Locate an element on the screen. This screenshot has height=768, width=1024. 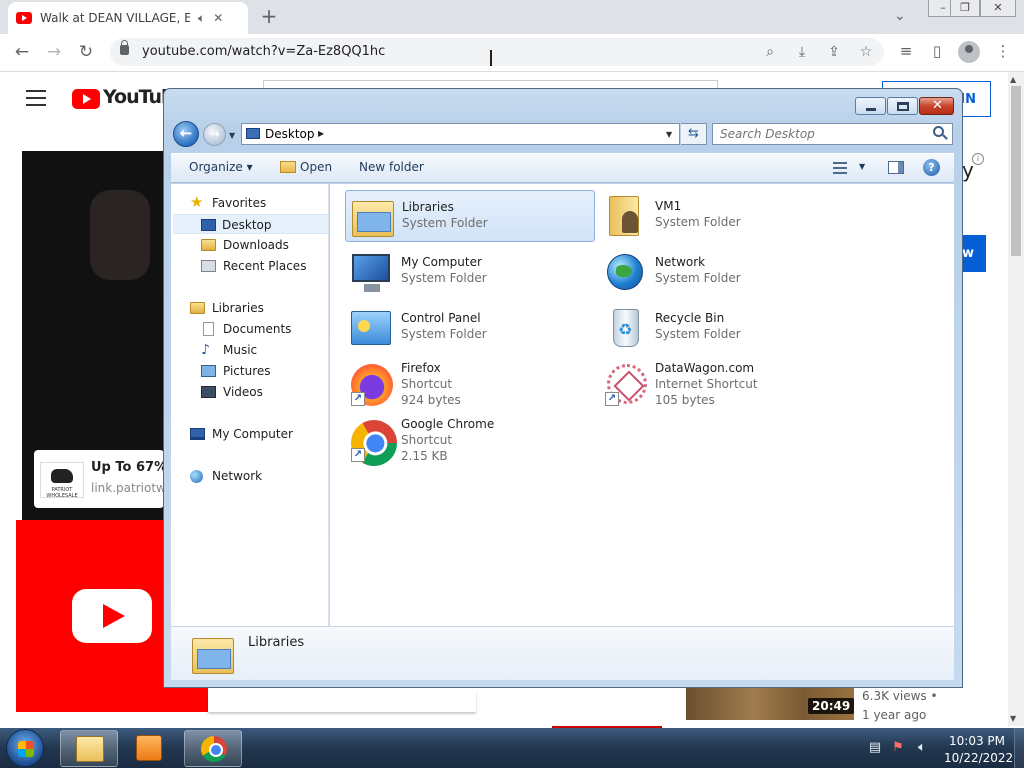
restore-button: ❐ is located at coordinates (965, 8).